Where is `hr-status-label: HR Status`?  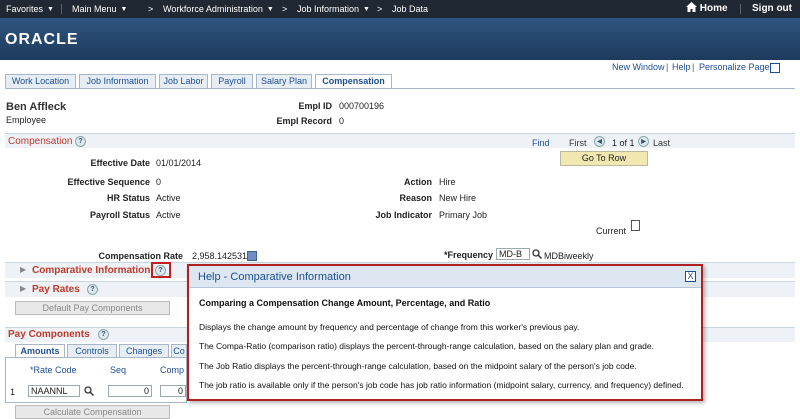 hr-status-label: HR Status is located at coordinates (128, 198).